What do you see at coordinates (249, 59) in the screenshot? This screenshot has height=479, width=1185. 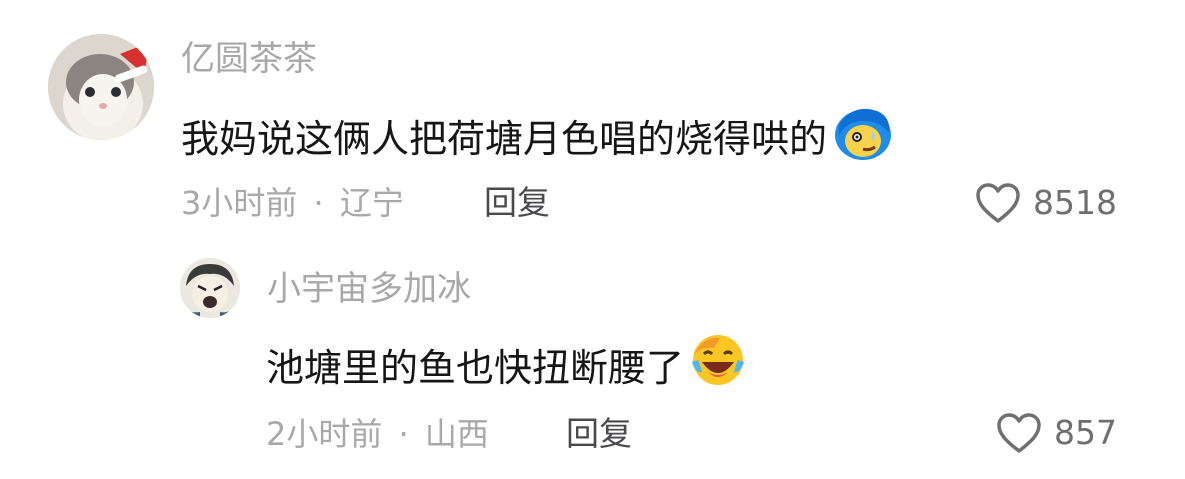 I see `username: 亿圆茶茶` at bounding box center [249, 59].